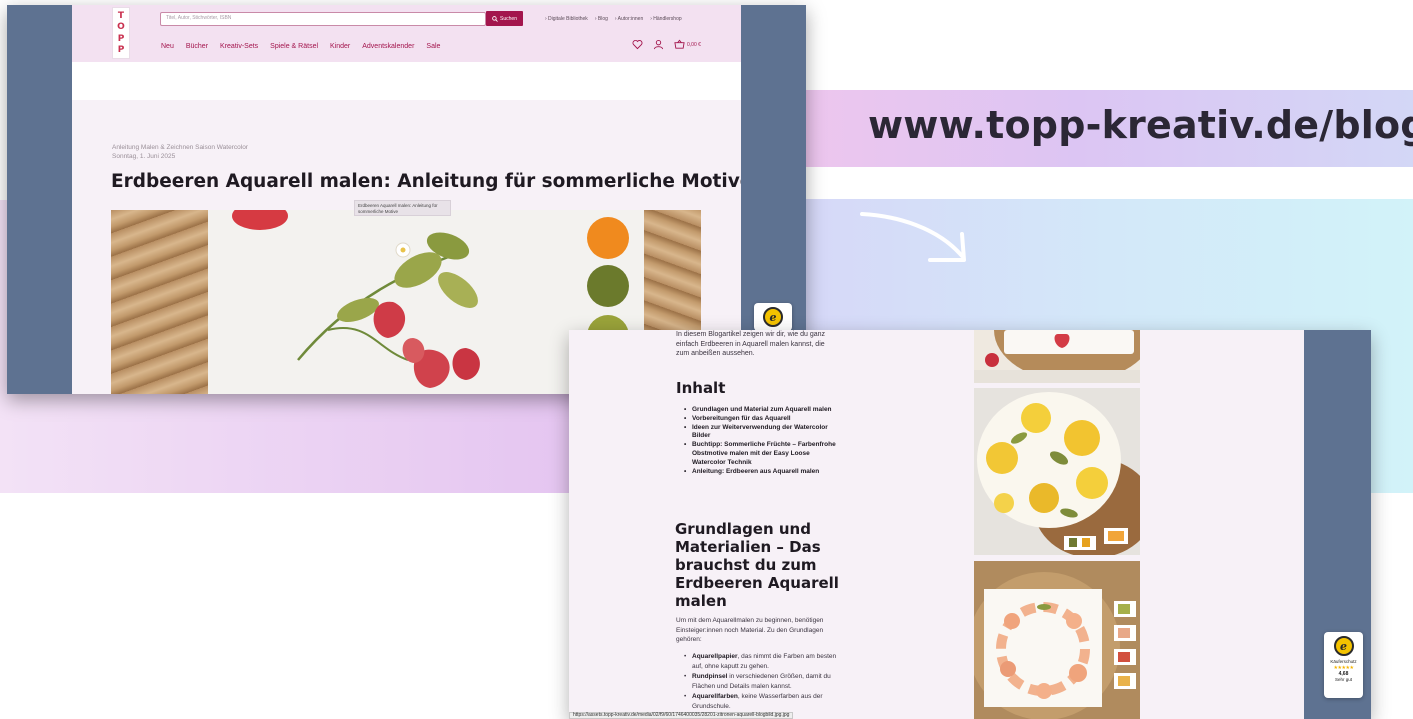  What do you see at coordinates (388, 46) in the screenshot?
I see `nav-item-adventskalender: Adventskalender` at bounding box center [388, 46].